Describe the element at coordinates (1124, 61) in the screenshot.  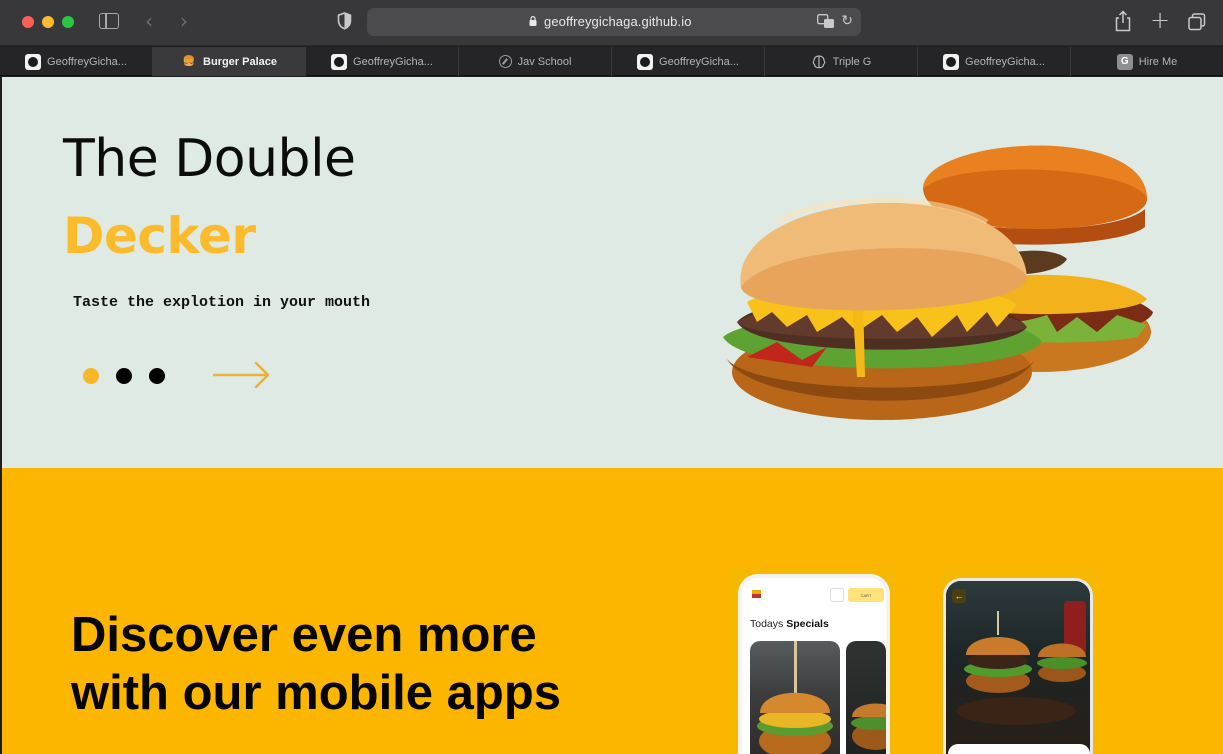
I see `letter-g-icon: G` at that location.